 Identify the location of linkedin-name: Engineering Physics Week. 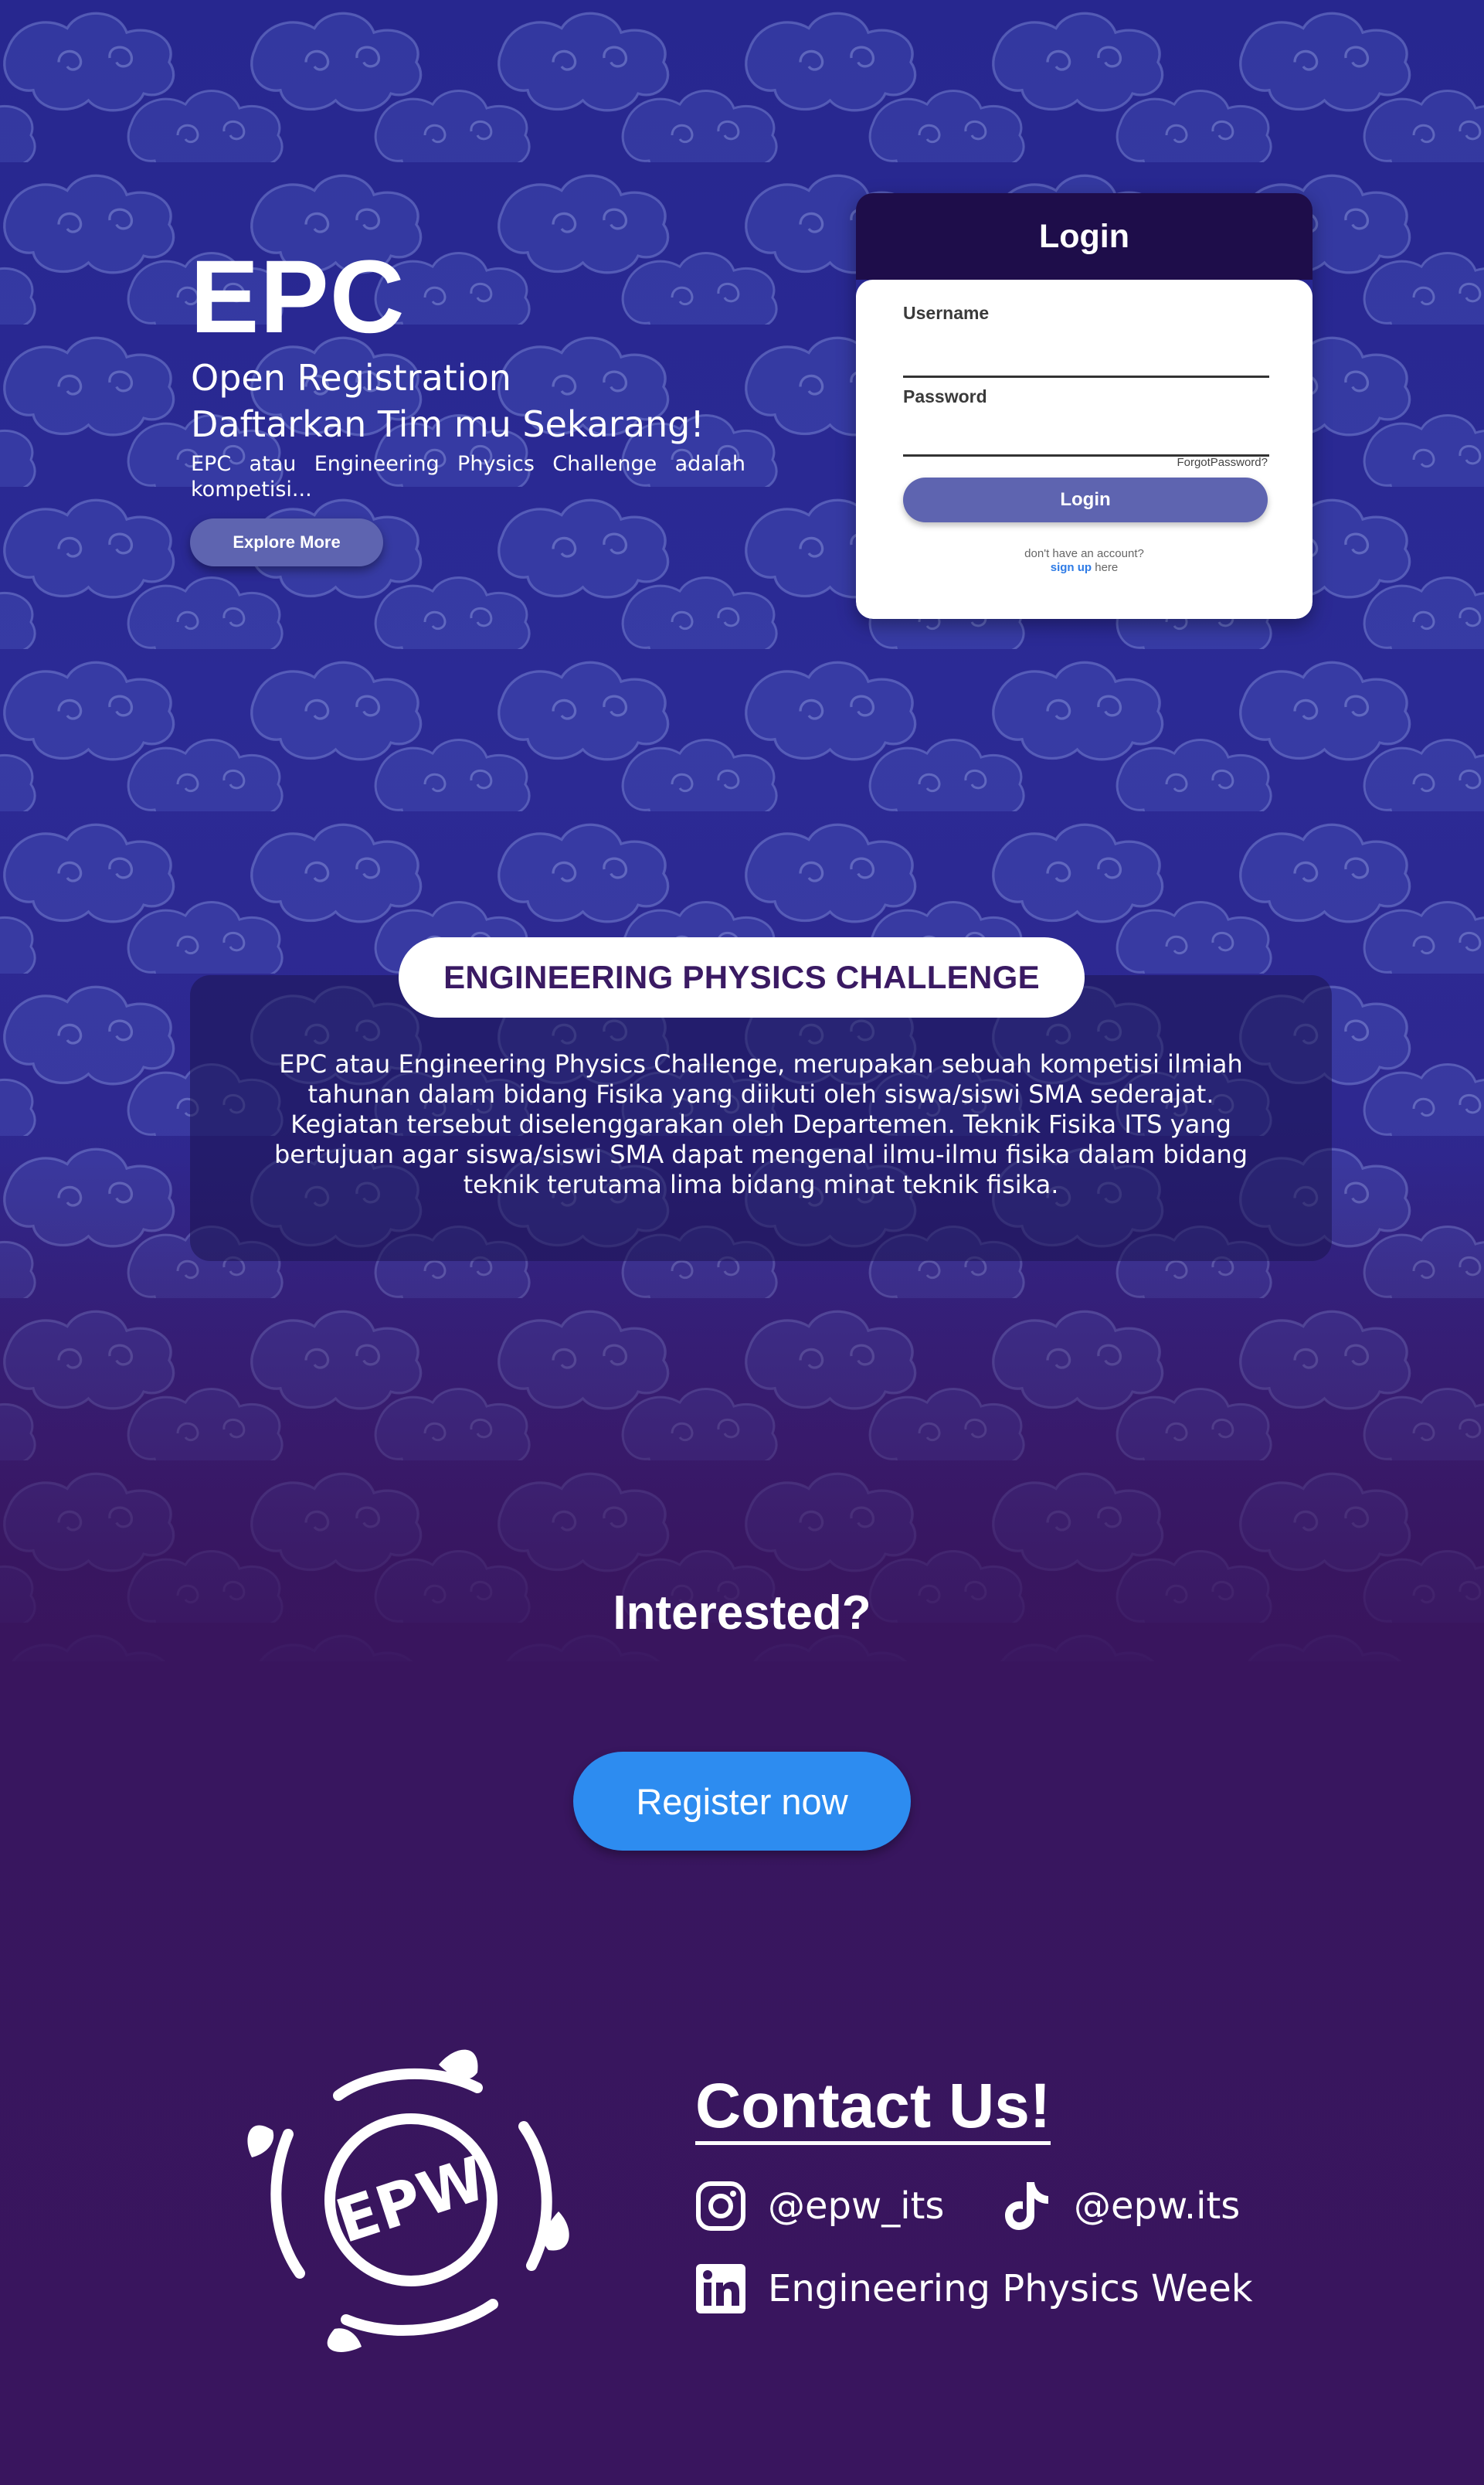
(1011, 2288).